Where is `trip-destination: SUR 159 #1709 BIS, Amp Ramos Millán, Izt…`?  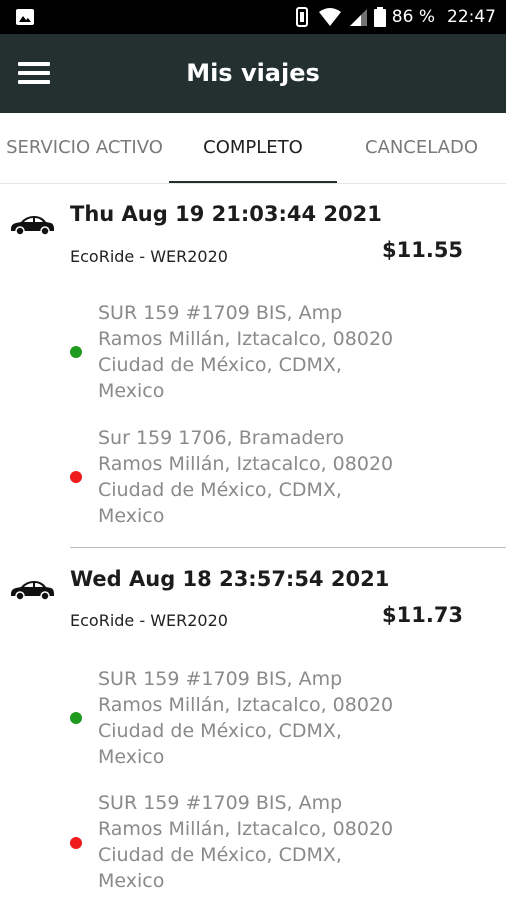 trip-destination: SUR 159 #1709 BIS, Amp Ramos Millán, Izt… is located at coordinates (246, 842).